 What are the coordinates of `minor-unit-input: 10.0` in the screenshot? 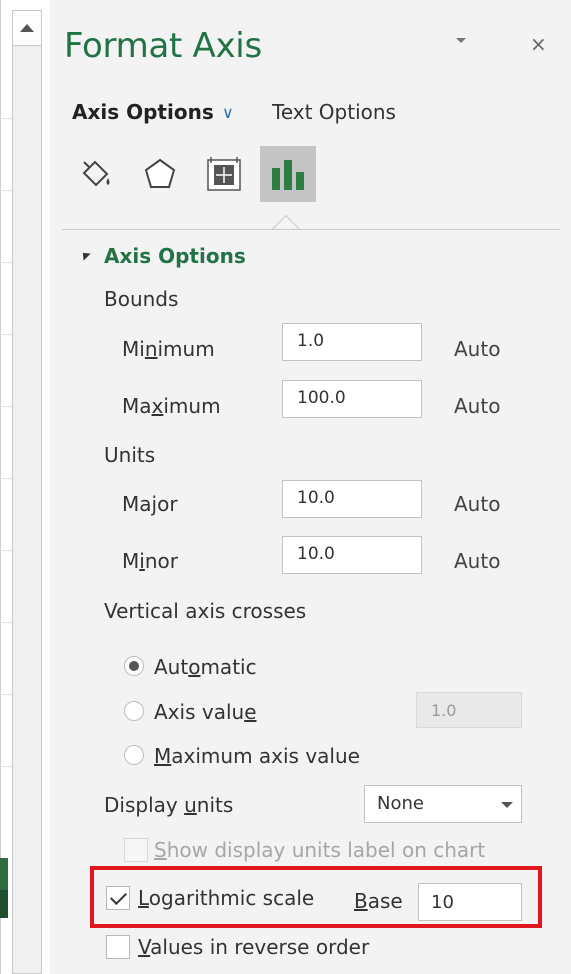 It's located at (352, 555).